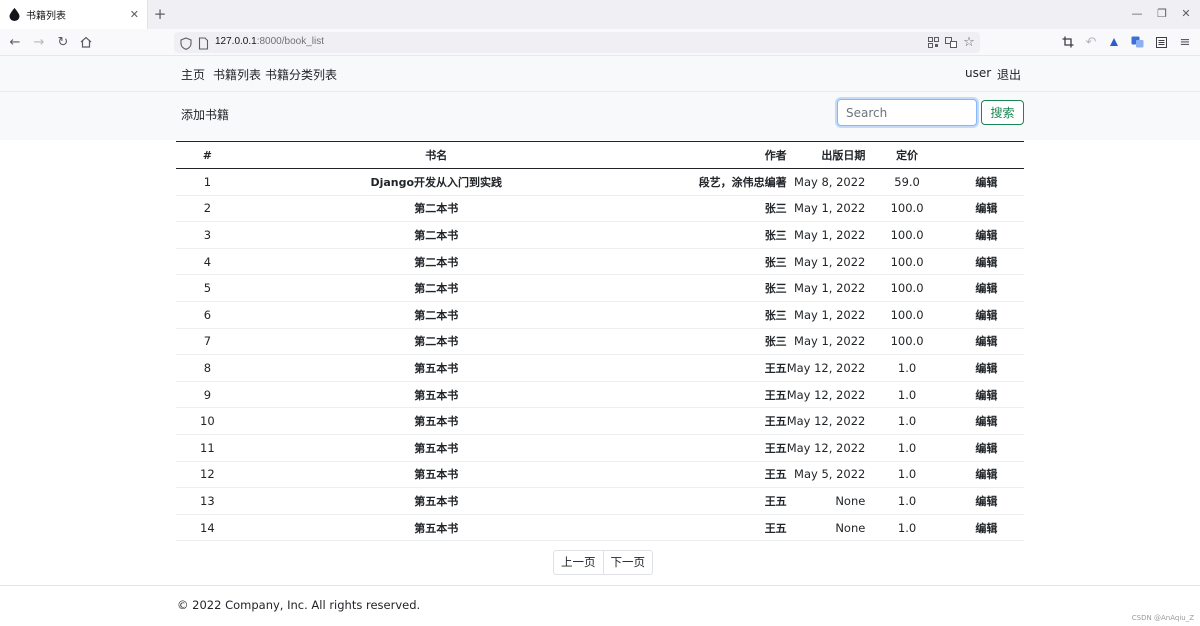 The width and height of the screenshot is (1200, 626). What do you see at coordinates (600, 315) in the screenshot?
I see `table-row: 6 第二本书 张三 May 1, 2022 100.0 编辑` at bounding box center [600, 315].